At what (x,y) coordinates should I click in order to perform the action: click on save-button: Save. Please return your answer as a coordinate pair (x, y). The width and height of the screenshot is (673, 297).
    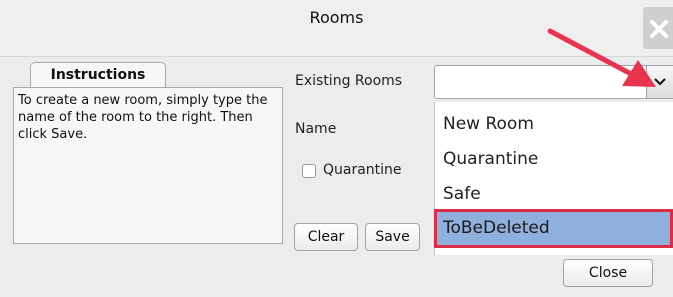
    Looking at the image, I should click on (392, 237).